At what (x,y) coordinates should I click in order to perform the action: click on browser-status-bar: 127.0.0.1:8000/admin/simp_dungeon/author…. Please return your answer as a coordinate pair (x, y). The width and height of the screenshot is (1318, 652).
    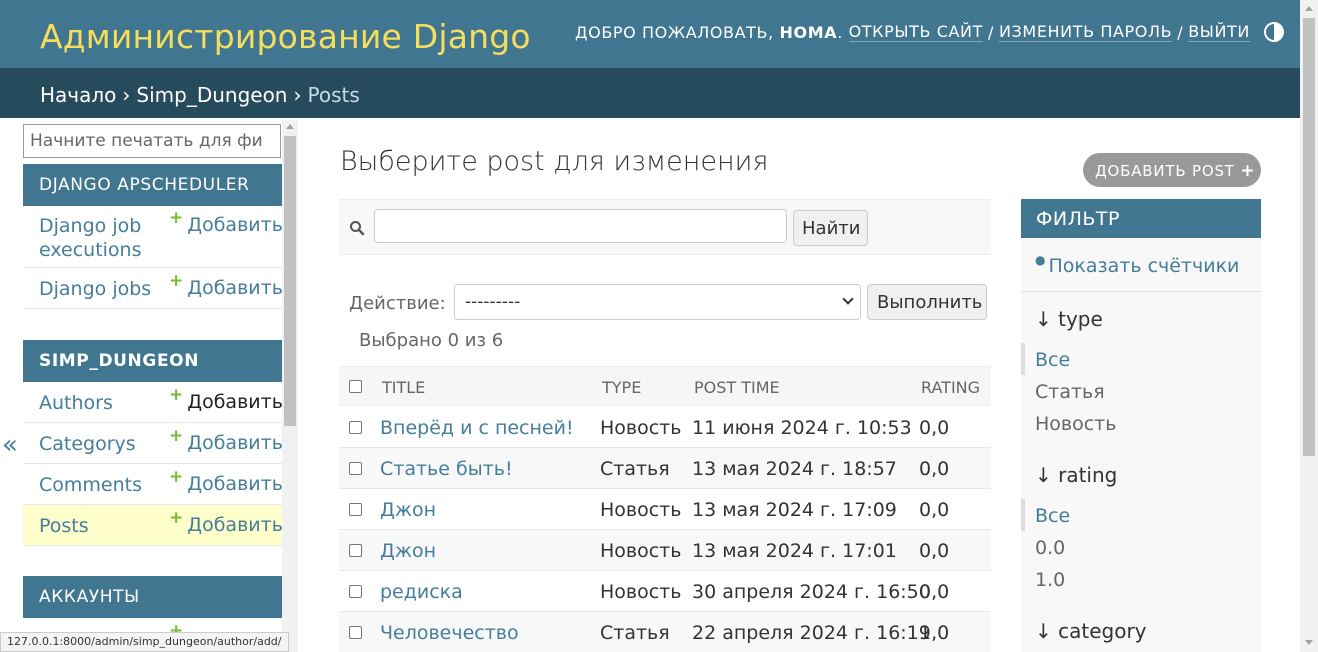
    Looking at the image, I should click on (144, 642).